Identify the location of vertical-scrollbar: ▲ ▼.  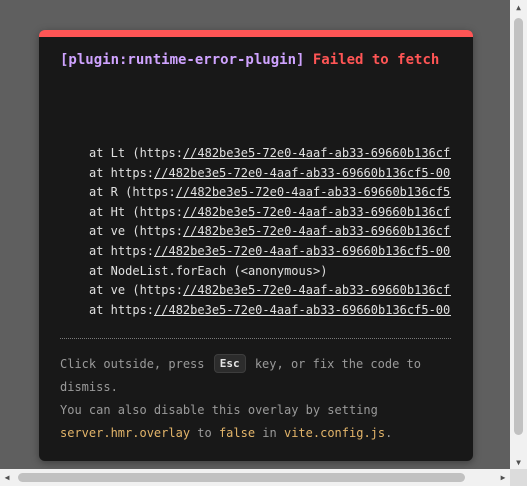
(518, 234).